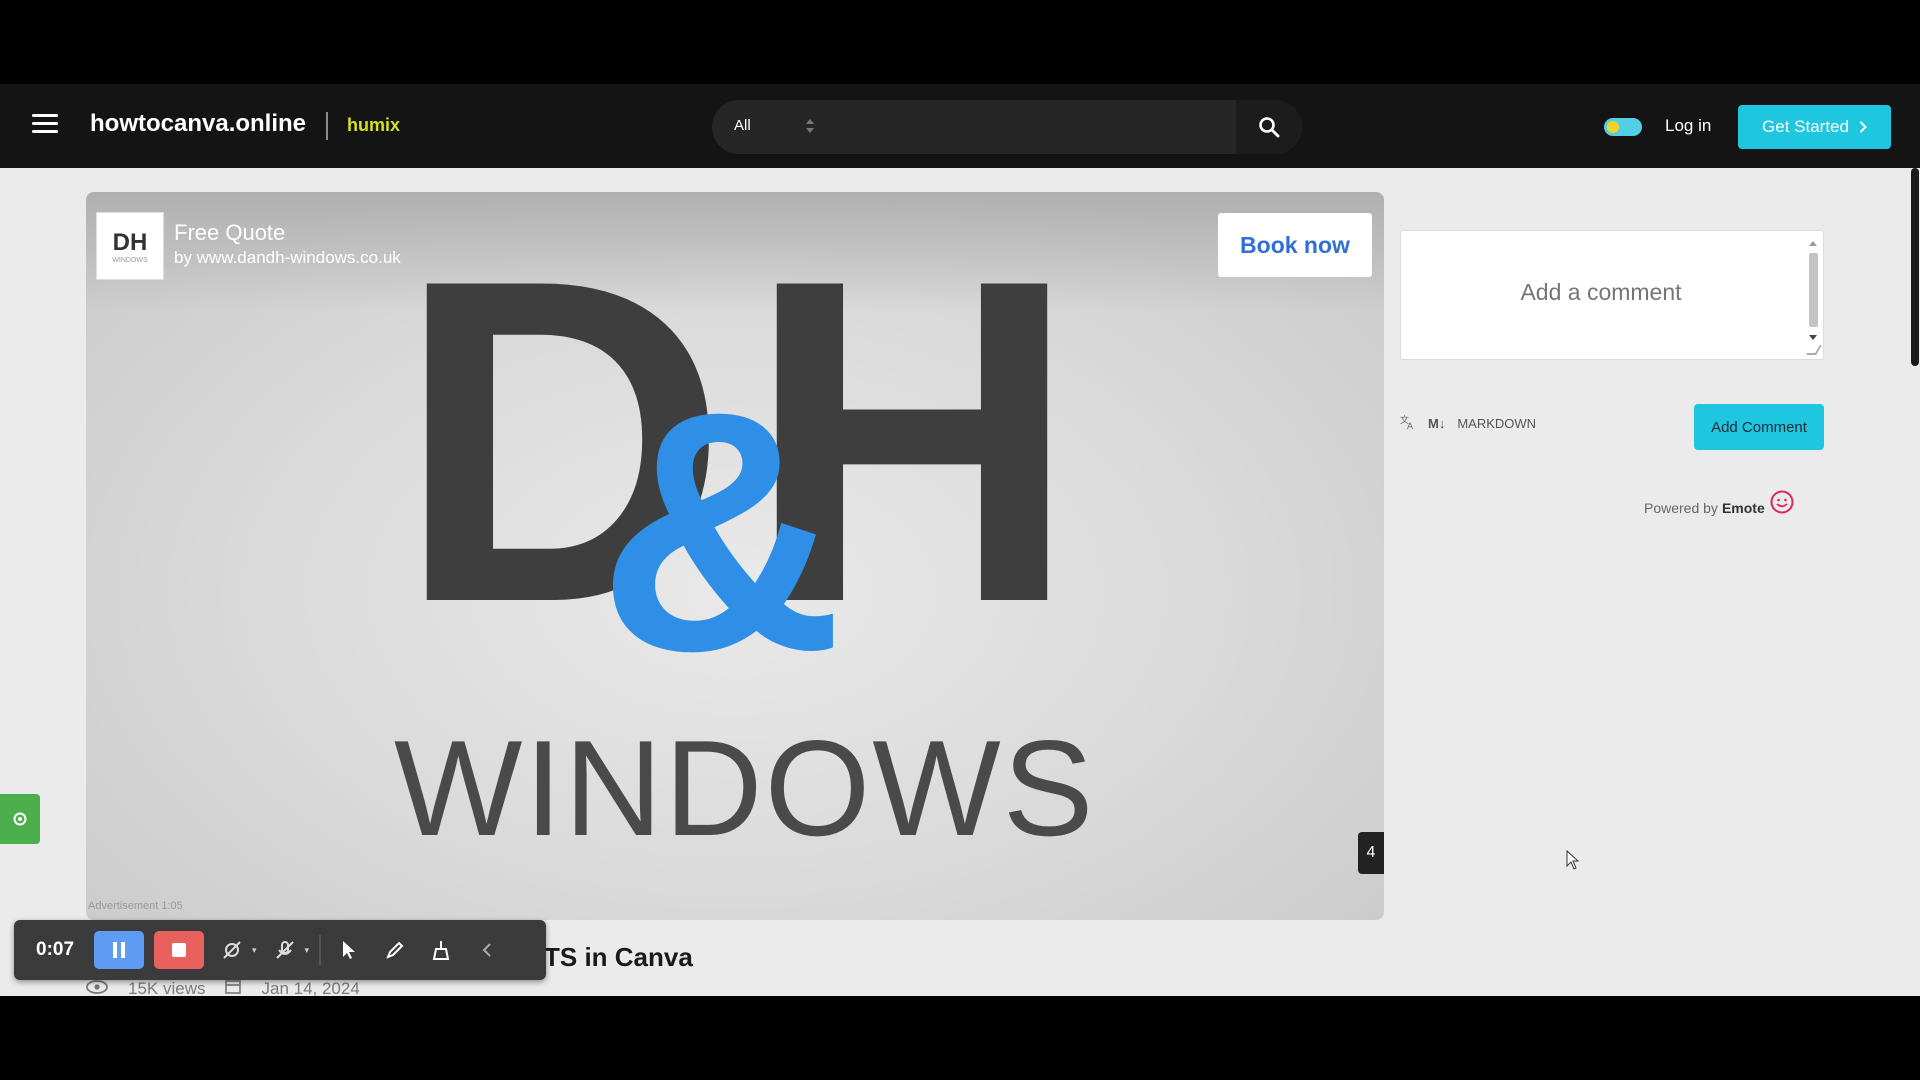 This screenshot has height=1080, width=1920. I want to click on stop-button, so click(179, 950).